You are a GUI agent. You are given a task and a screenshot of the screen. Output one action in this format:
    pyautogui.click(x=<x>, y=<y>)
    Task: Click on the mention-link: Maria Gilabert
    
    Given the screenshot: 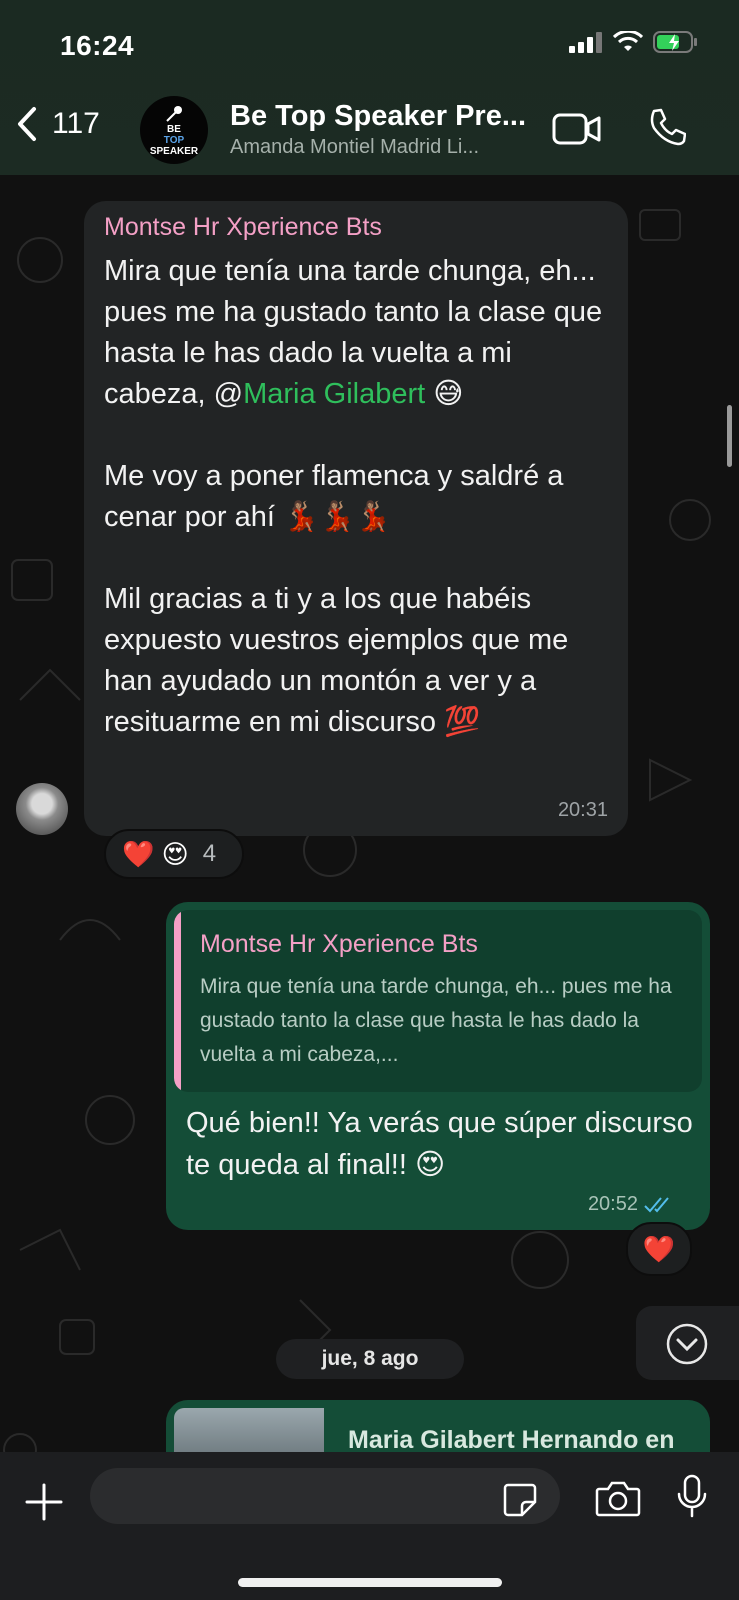 What is the action you would take?
    pyautogui.click(x=334, y=394)
    